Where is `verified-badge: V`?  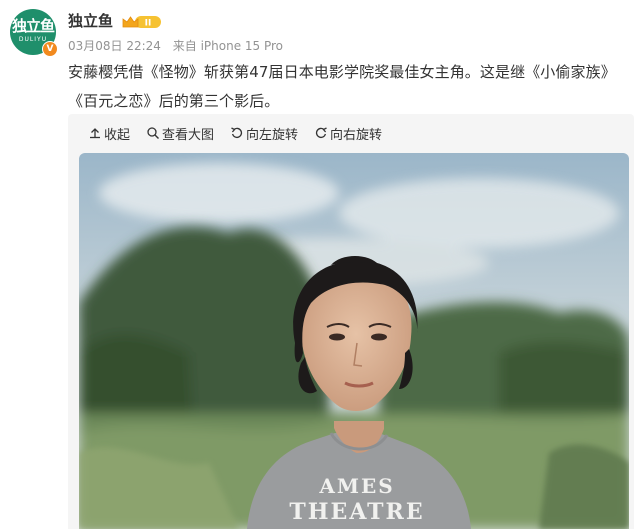
verified-badge: V is located at coordinates (50, 49).